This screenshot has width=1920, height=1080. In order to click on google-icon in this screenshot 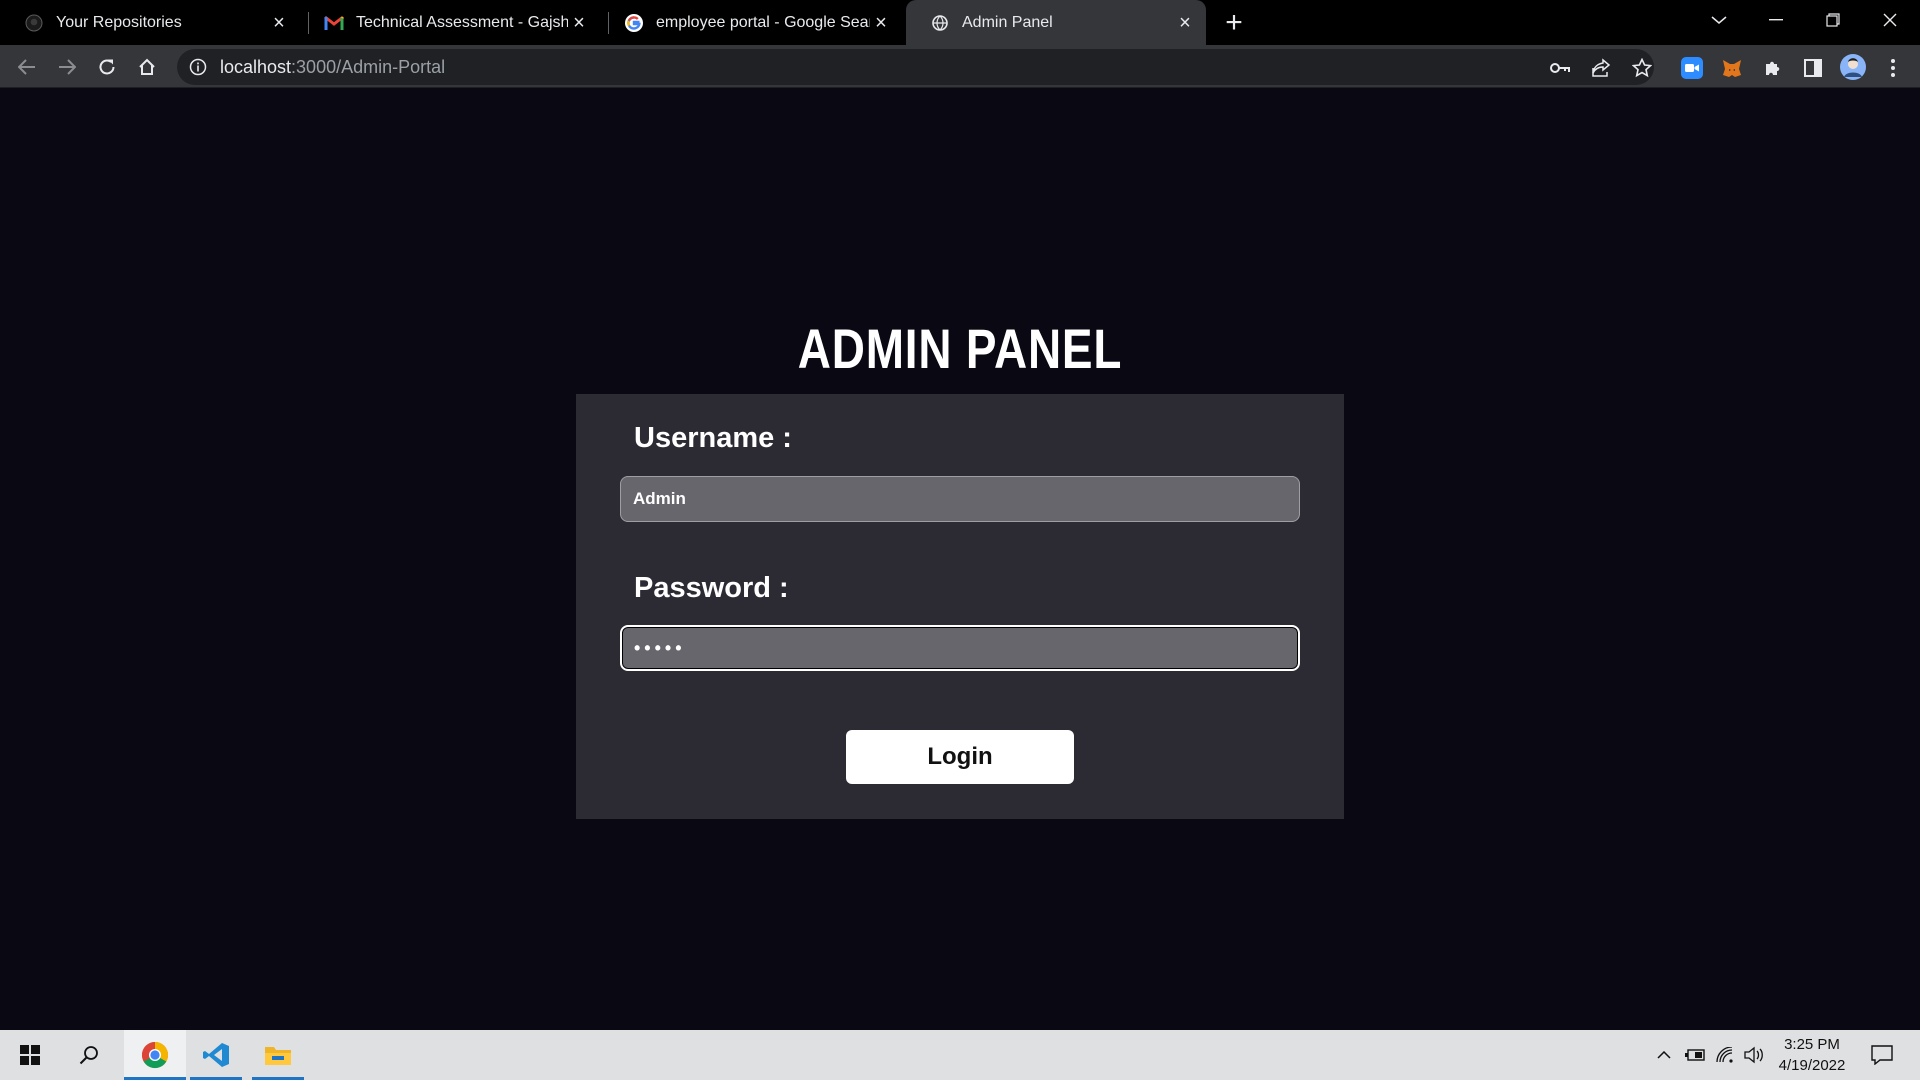, I will do `click(634, 23)`.